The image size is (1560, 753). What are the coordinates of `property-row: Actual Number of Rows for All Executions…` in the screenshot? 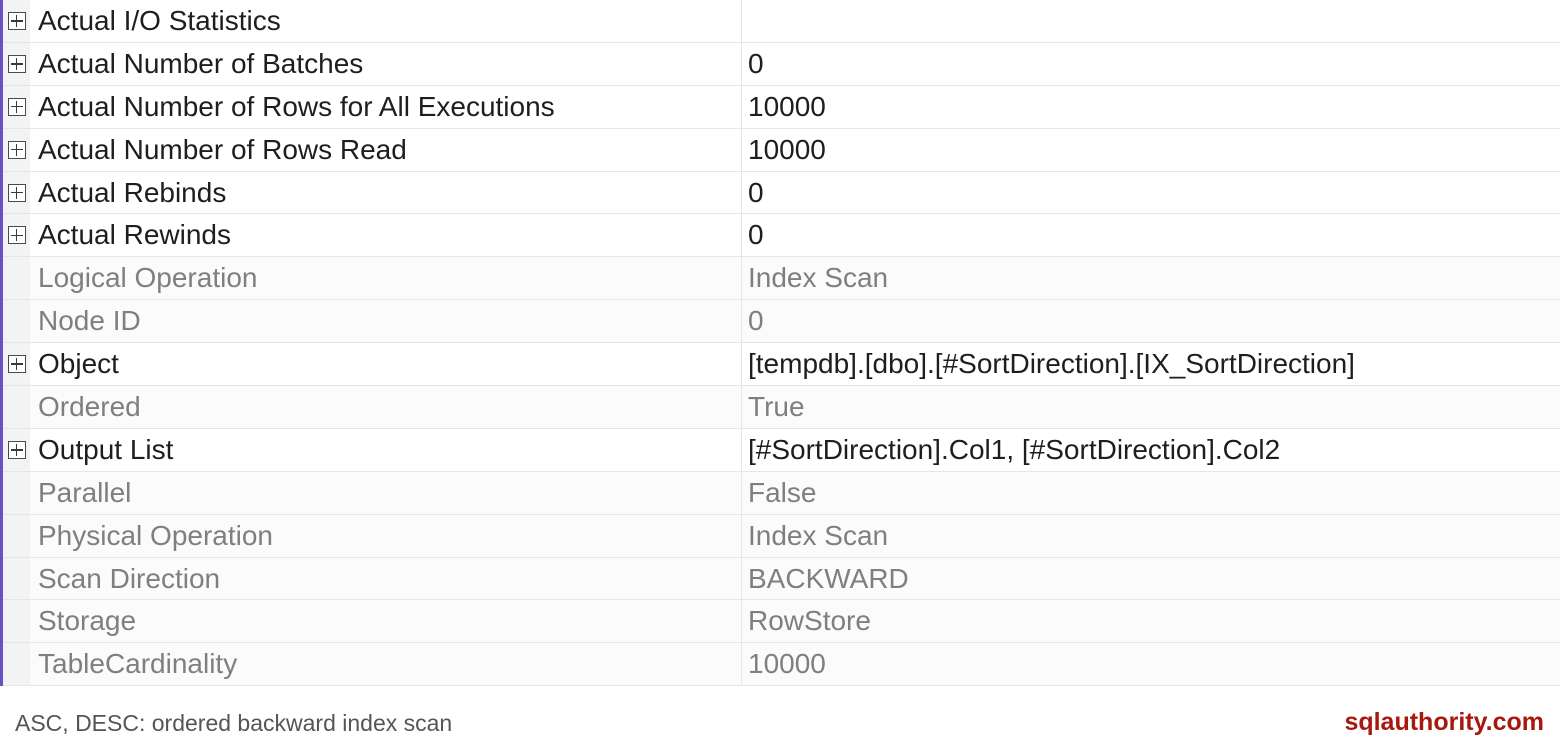 It's located at (781, 107).